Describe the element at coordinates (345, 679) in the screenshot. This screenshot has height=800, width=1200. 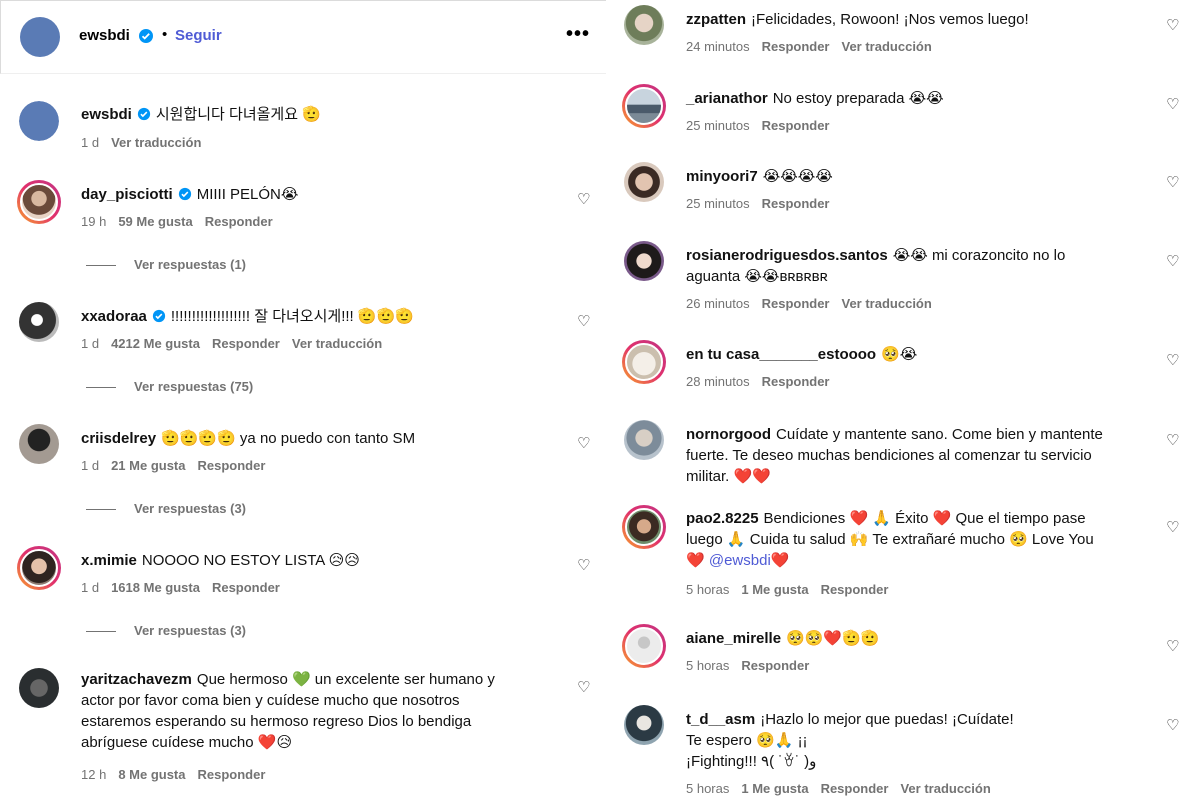
I see `comment-body-line: Que hermoso 💚 un excelente ser humano y` at that location.